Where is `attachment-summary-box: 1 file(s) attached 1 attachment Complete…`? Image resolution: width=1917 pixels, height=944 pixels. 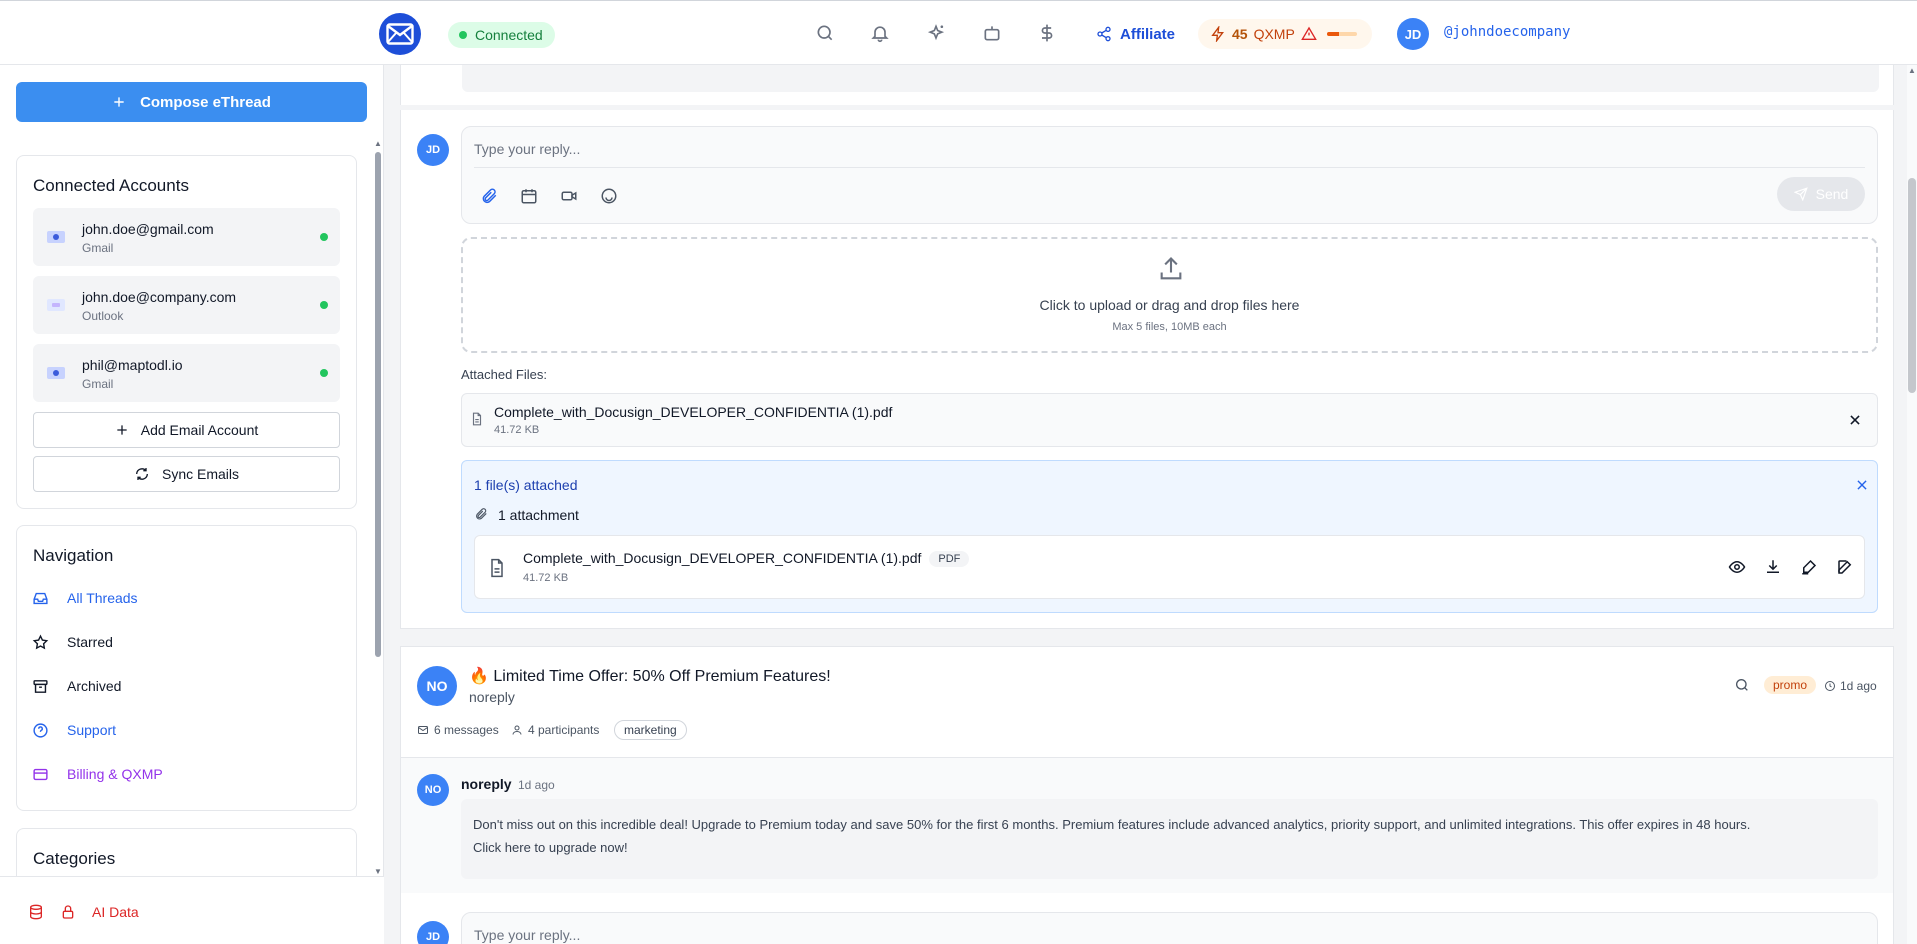
attachment-summary-box: 1 file(s) attached 1 attachment Complete… is located at coordinates (1169, 536).